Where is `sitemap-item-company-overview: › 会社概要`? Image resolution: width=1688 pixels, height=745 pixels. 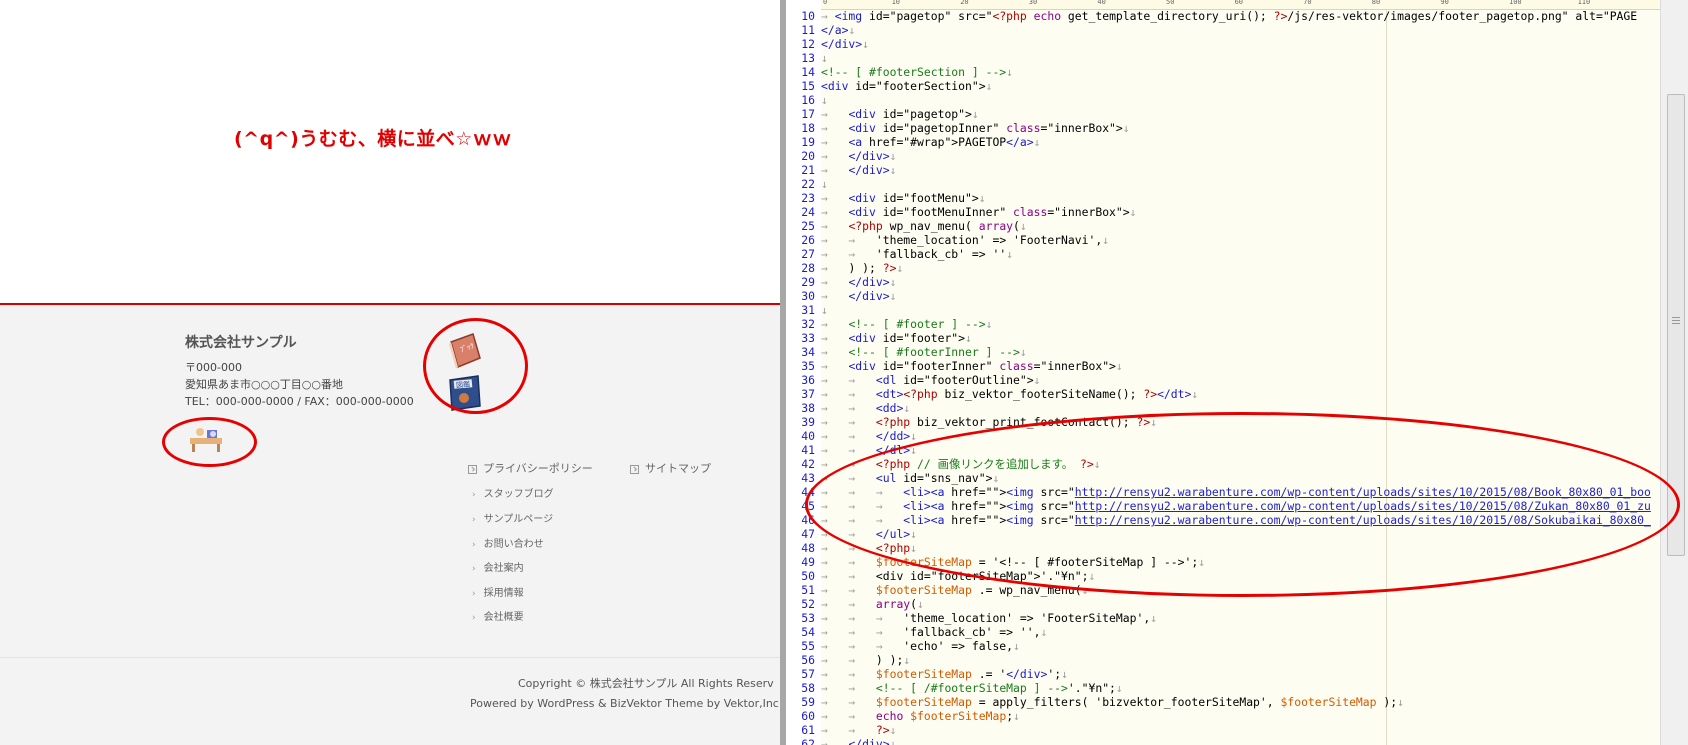
sitemap-item-company-overview: › 会社概要 is located at coordinates (498, 615).